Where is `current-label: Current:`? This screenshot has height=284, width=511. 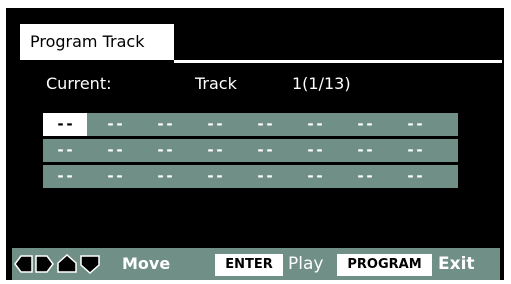 current-label: Current: is located at coordinates (79, 83).